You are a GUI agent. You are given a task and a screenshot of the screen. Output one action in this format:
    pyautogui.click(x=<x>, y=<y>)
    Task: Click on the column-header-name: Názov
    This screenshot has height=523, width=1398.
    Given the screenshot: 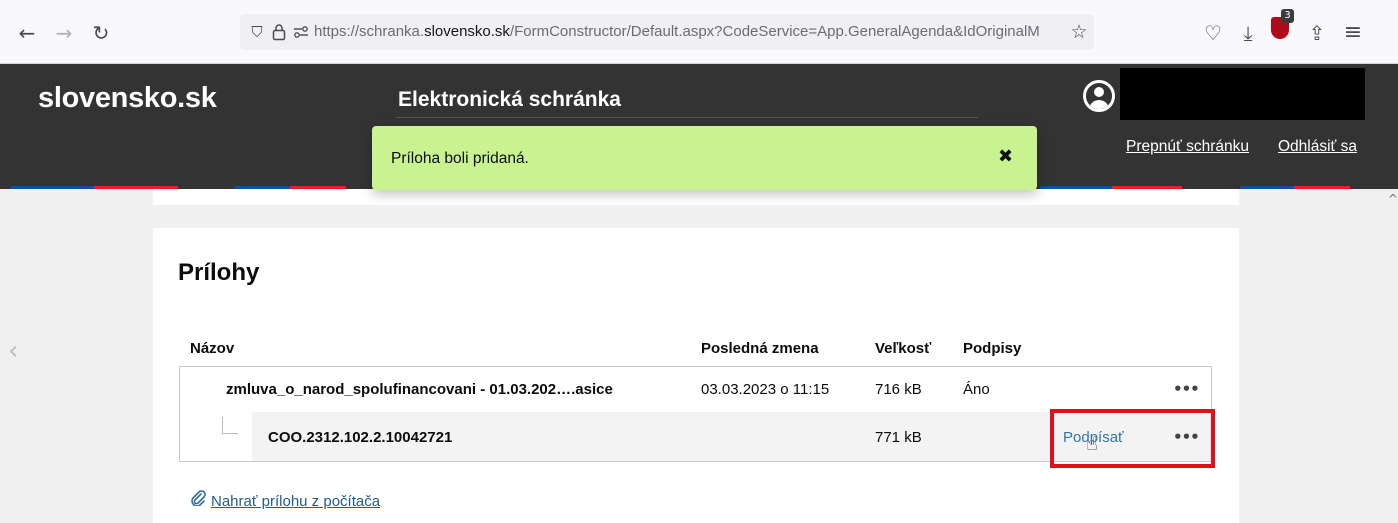 What is the action you would take?
    pyautogui.click(x=212, y=348)
    